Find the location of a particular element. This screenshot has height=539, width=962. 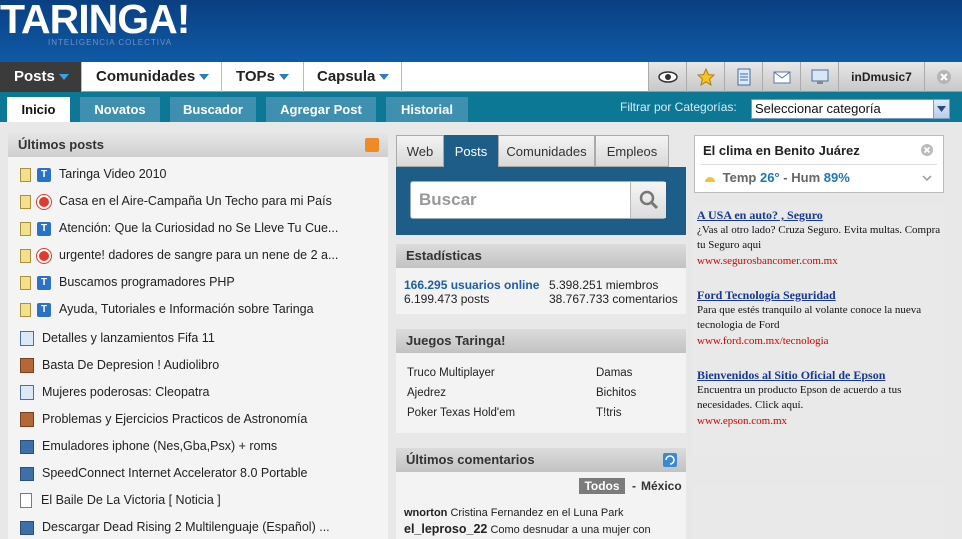

comment-text: Cristina Fernandez en el Luna Park is located at coordinates (537, 513).